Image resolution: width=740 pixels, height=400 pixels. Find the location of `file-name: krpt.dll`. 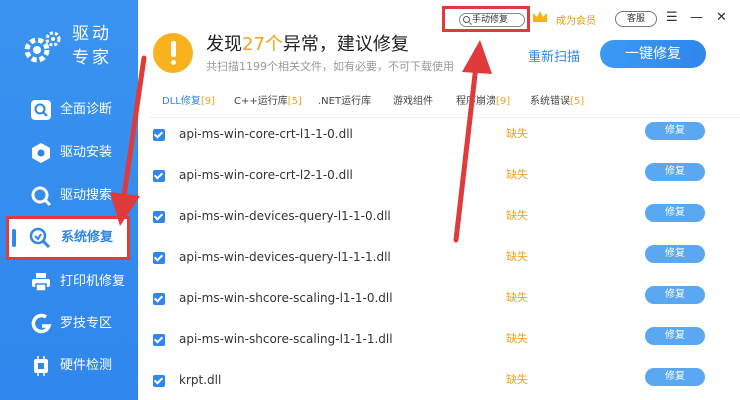

file-name: krpt.dll is located at coordinates (200, 380).